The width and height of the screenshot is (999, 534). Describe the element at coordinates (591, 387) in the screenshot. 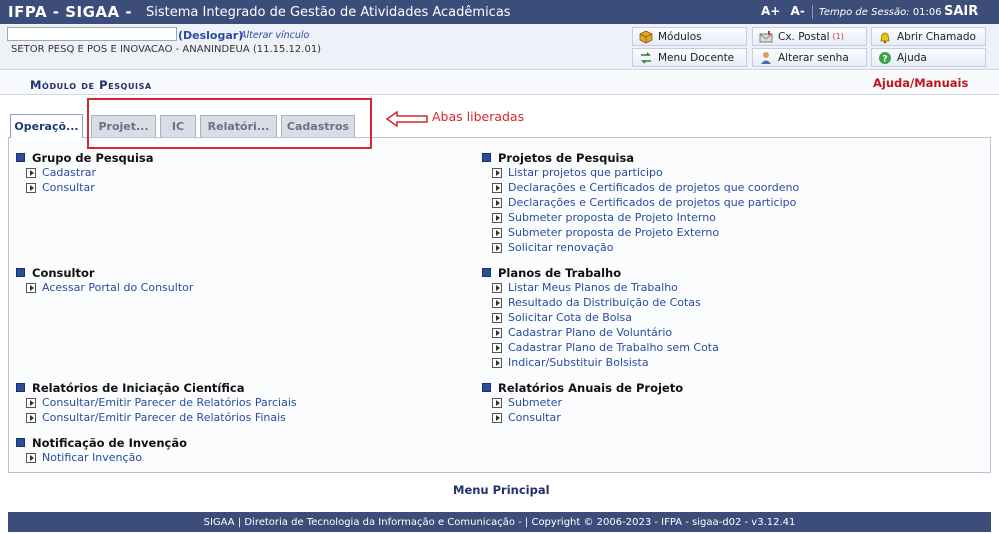

I see `section-title: Relatórios Anuais de Projeto` at that location.